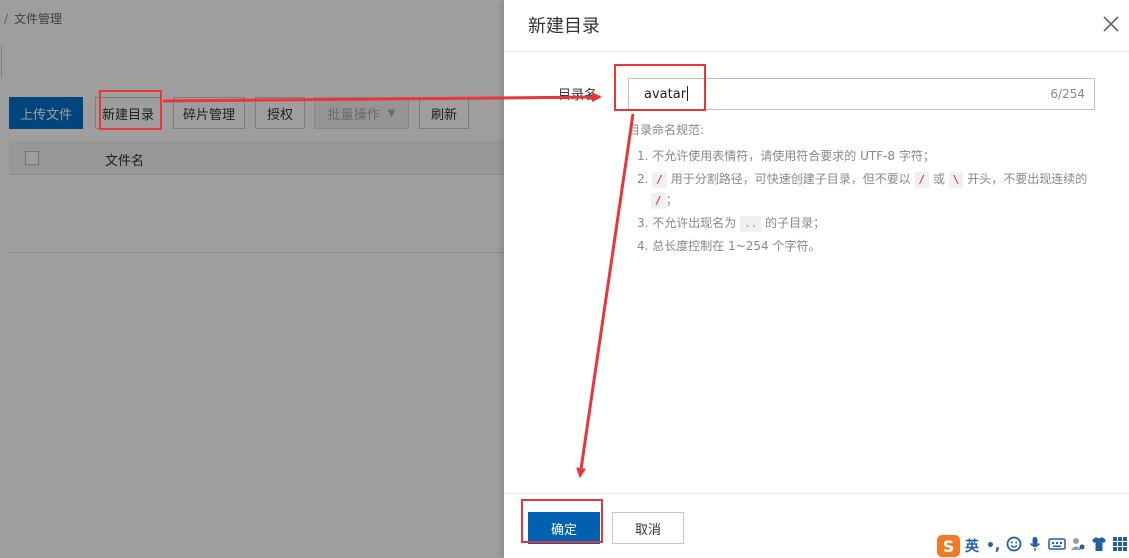  What do you see at coordinates (993, 546) in the screenshot?
I see `ime-punctuation-toggle: •,` at bounding box center [993, 546].